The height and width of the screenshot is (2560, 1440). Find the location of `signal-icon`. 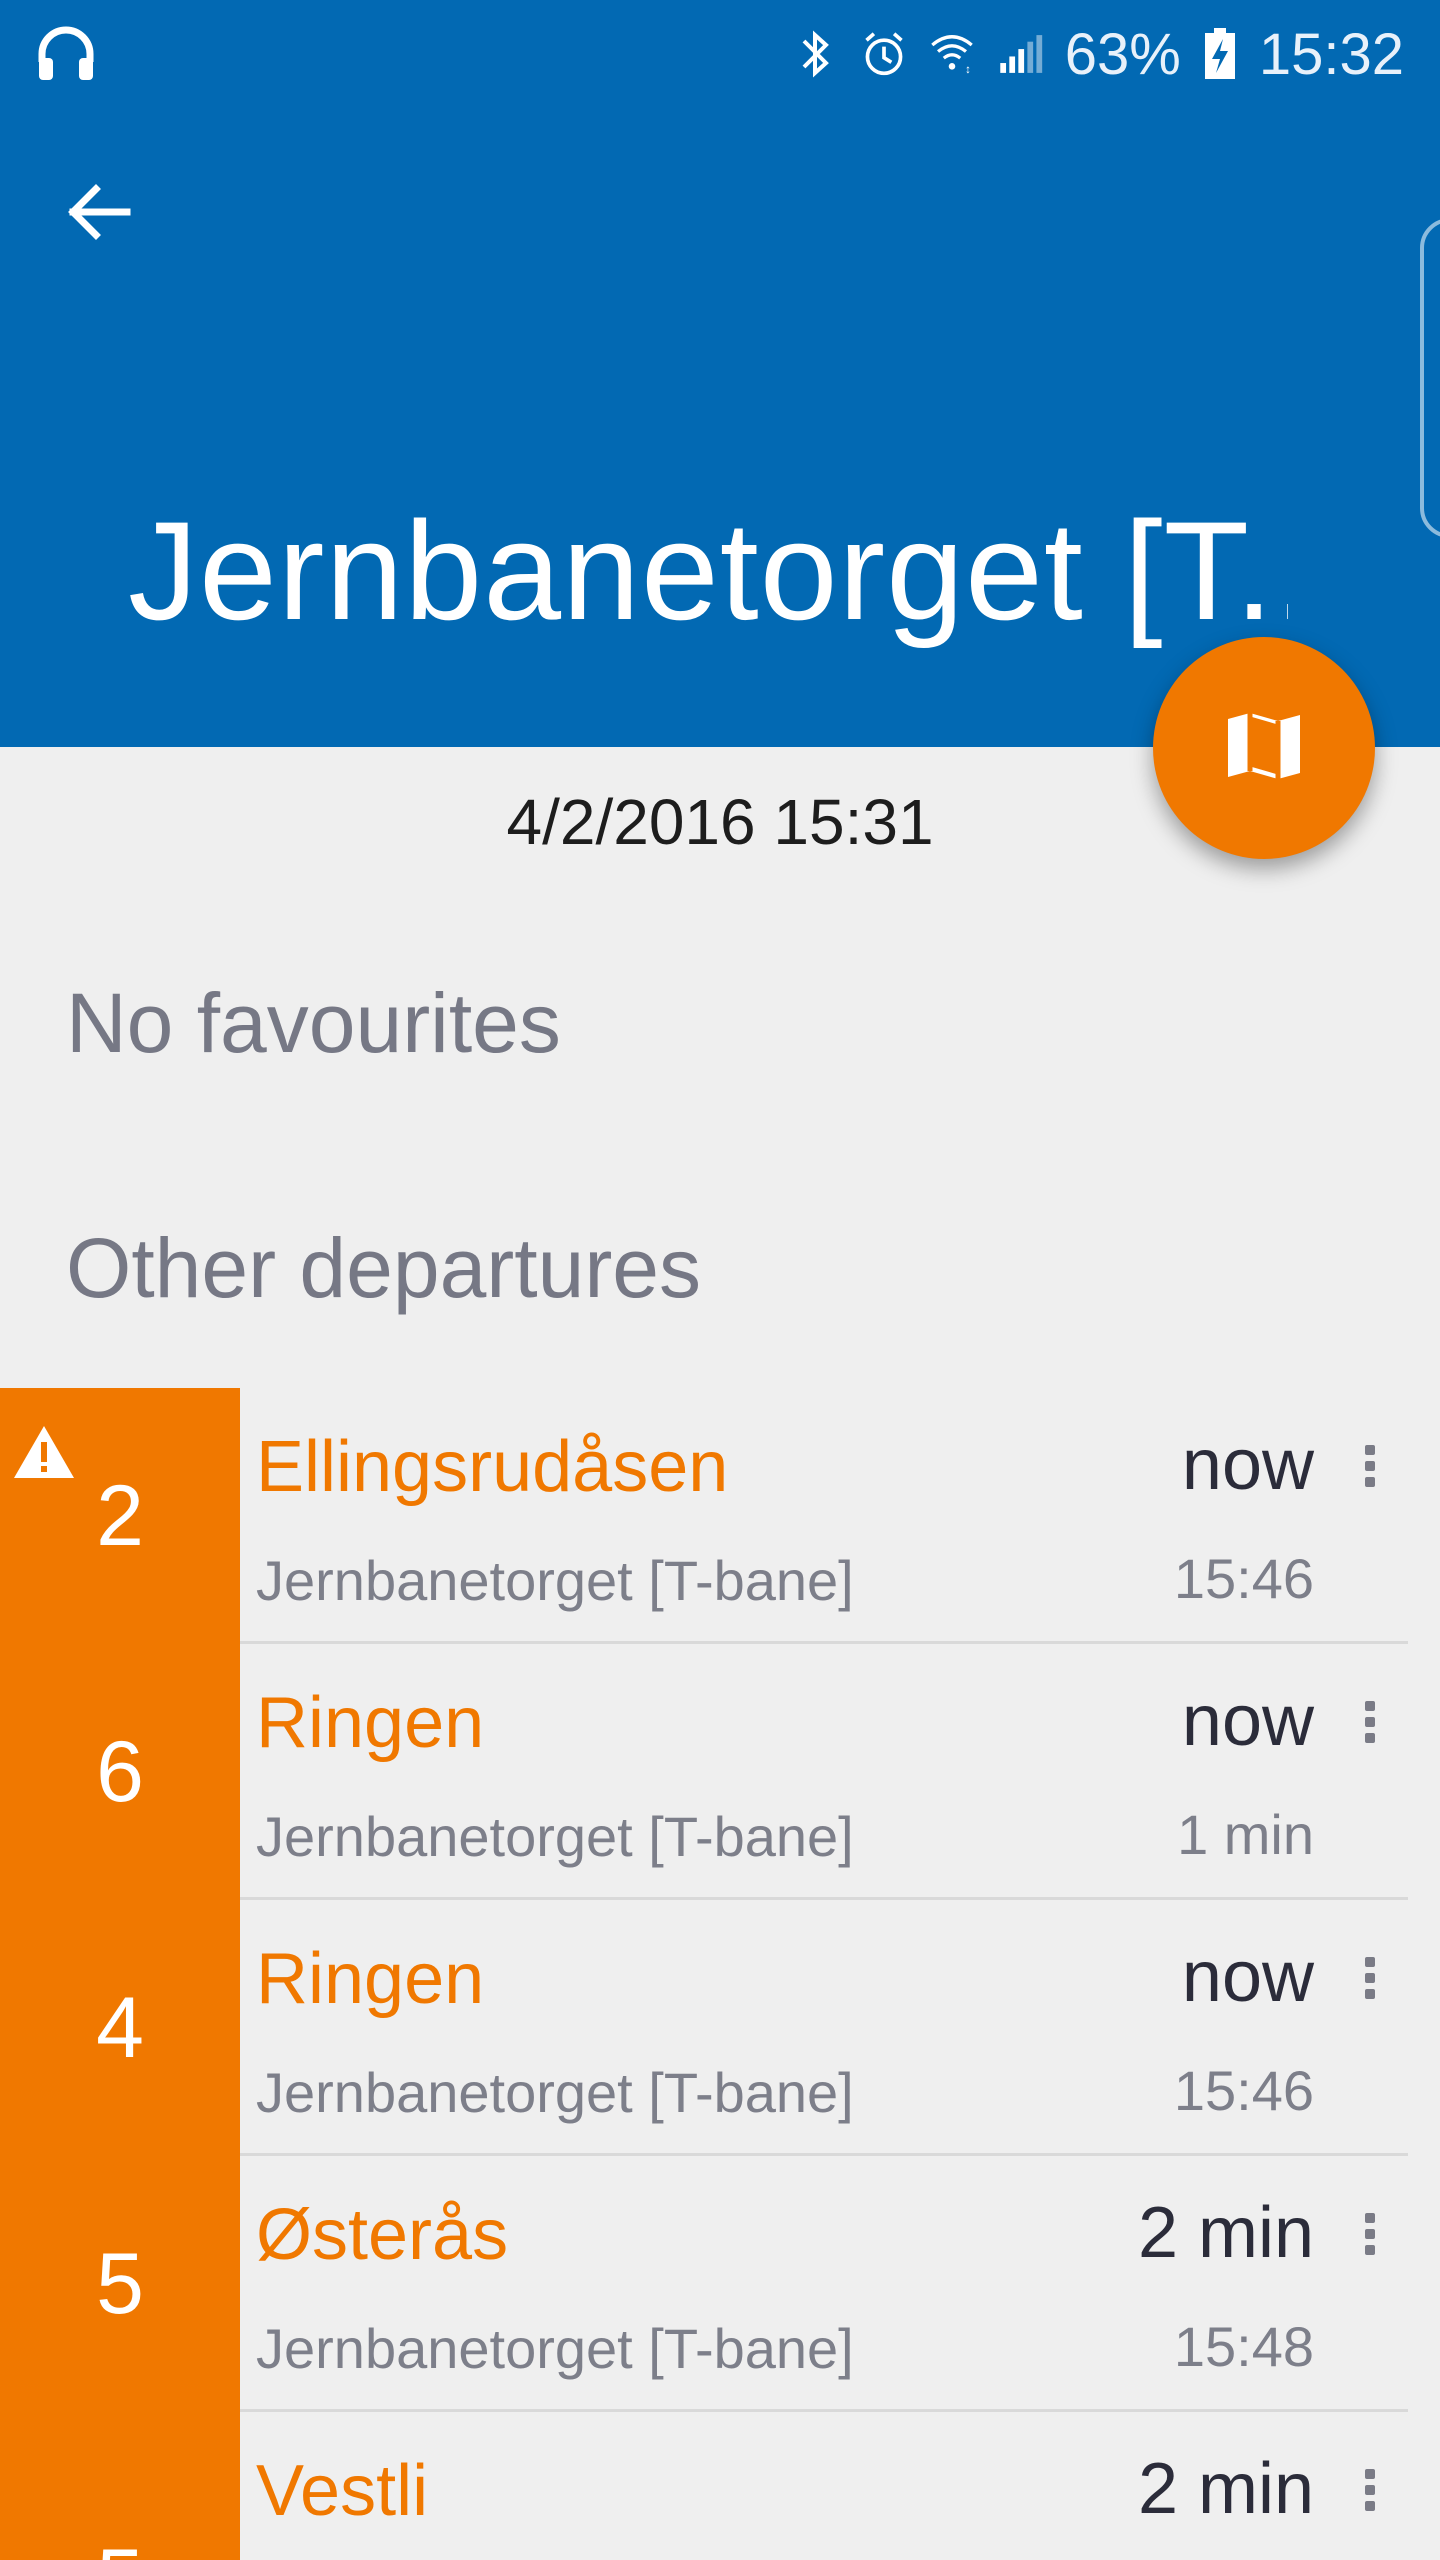

signal-icon is located at coordinates (1020, 54).